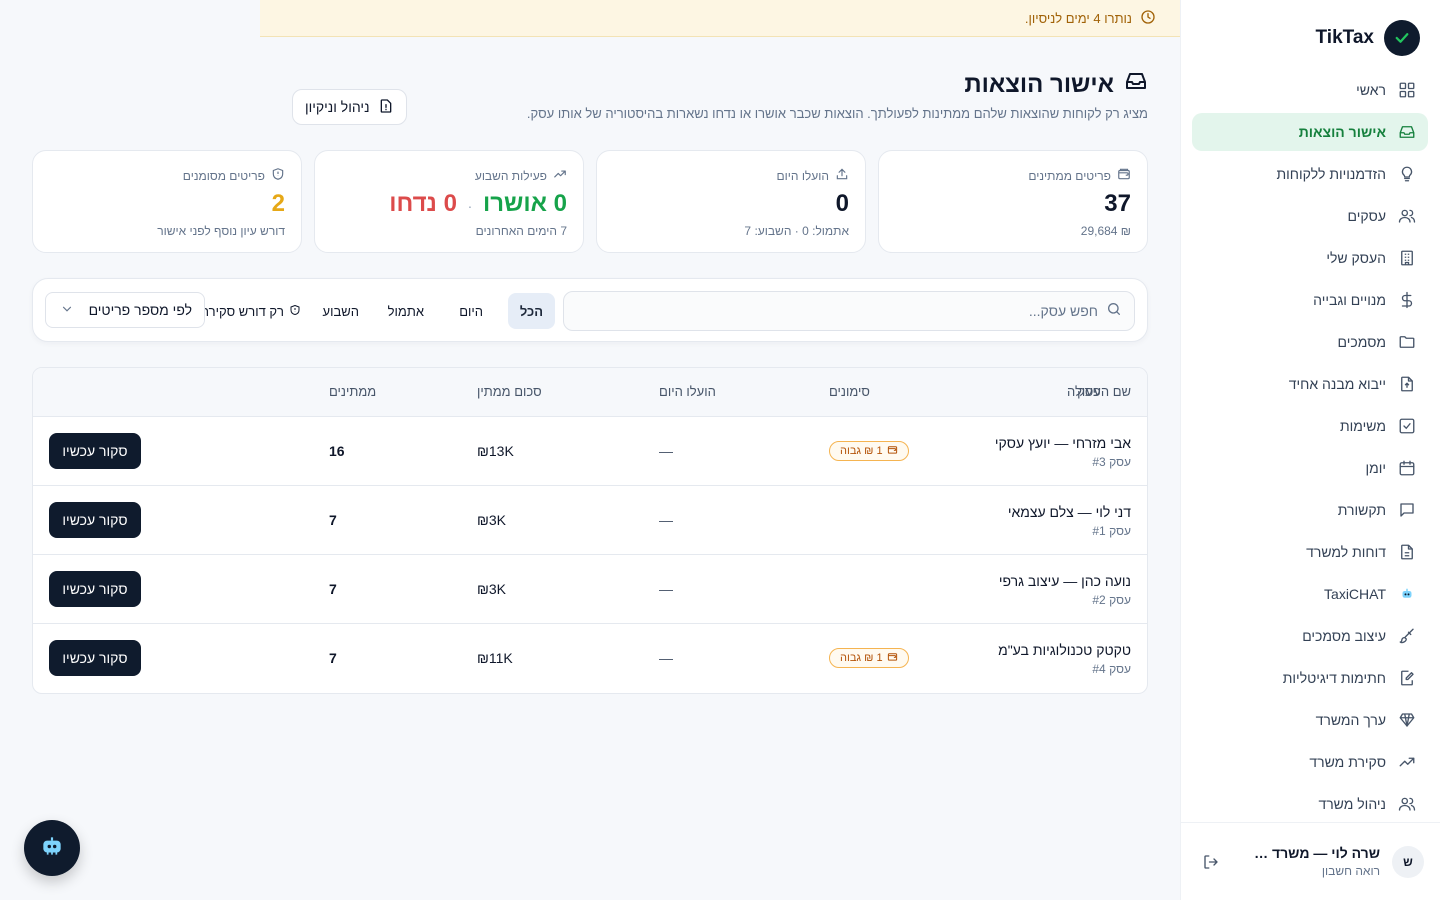 The height and width of the screenshot is (900, 1440). Describe the element at coordinates (1105, 231) in the screenshot. I see `stat-footnote: ₪ 29,684` at that location.